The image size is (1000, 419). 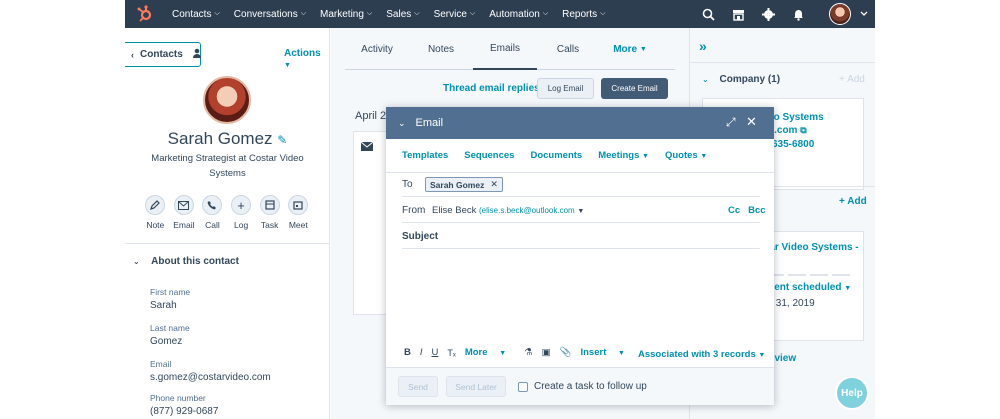 What do you see at coordinates (864, 14) in the screenshot?
I see `account-chevron-down-icon` at bounding box center [864, 14].